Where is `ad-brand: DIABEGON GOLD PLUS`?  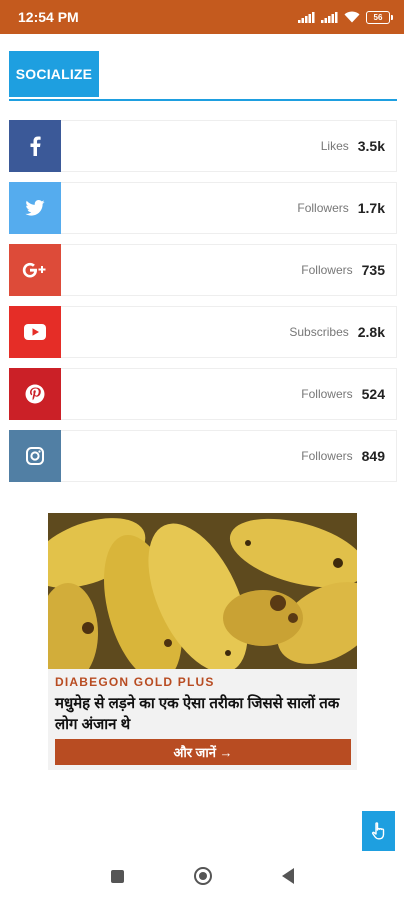
ad-brand: DIABEGON GOLD PLUS is located at coordinates (135, 682).